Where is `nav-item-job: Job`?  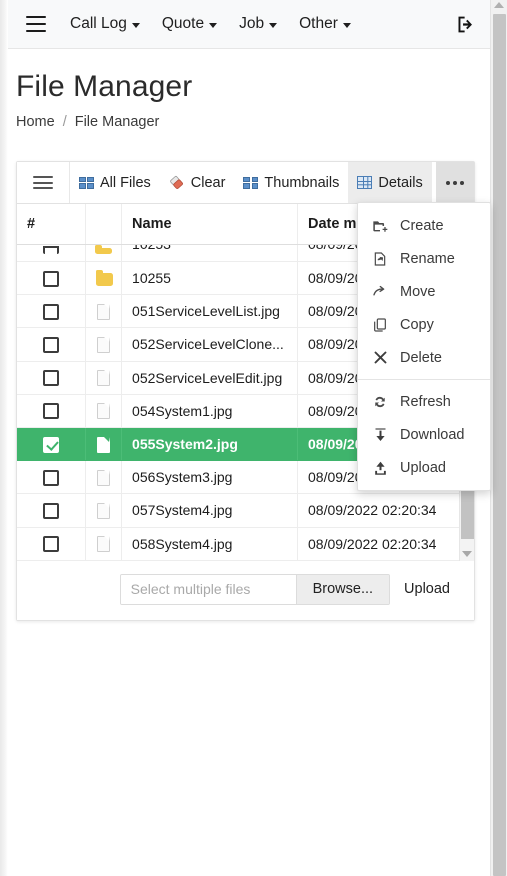 nav-item-job: Job is located at coordinates (258, 24).